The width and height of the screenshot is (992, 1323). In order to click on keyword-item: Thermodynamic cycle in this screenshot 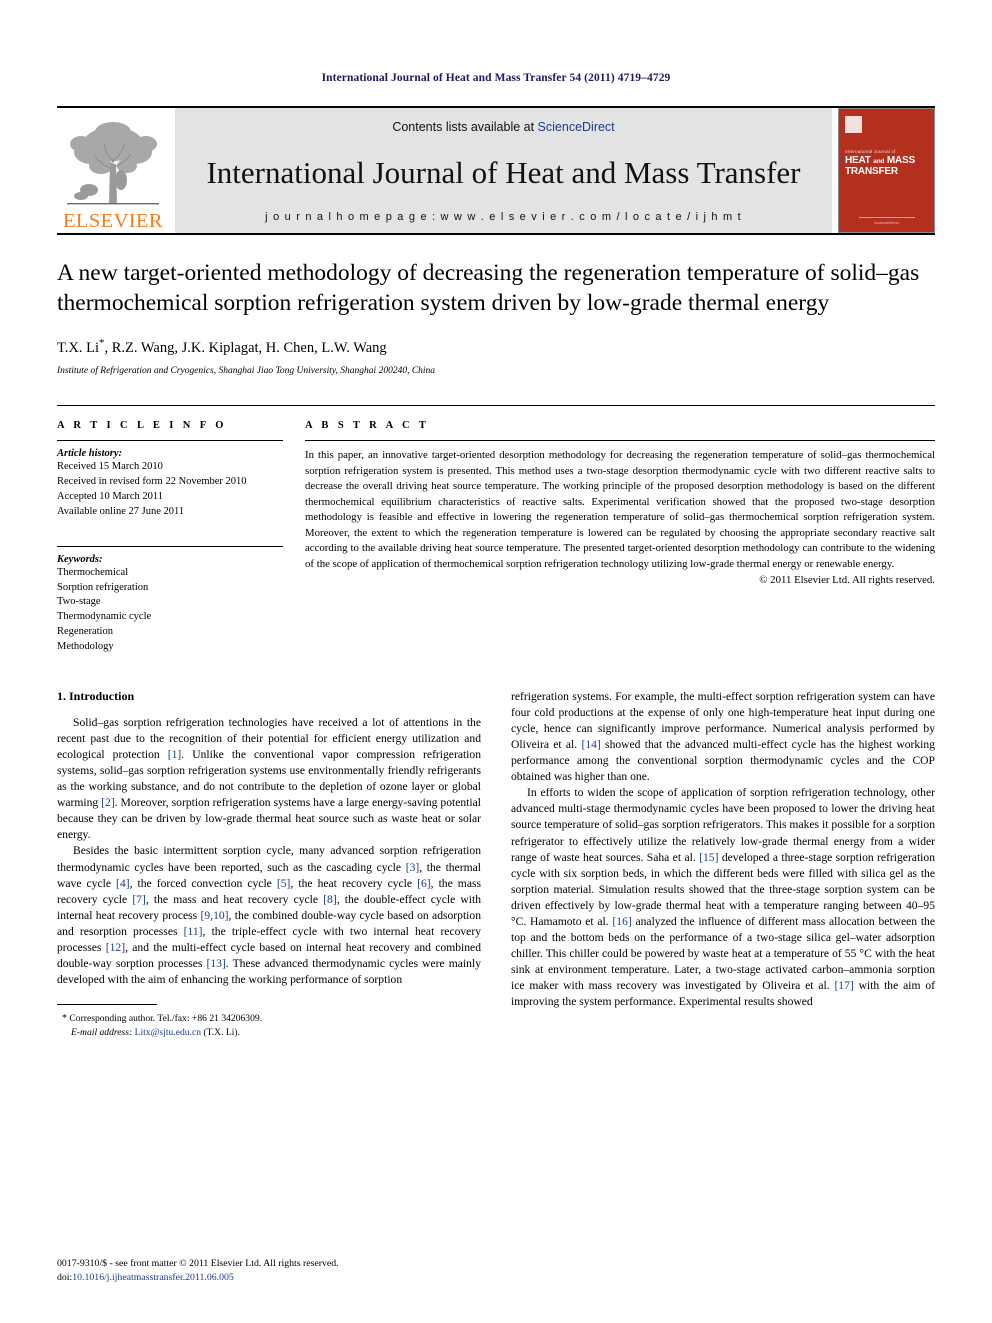, I will do `click(104, 617)`.